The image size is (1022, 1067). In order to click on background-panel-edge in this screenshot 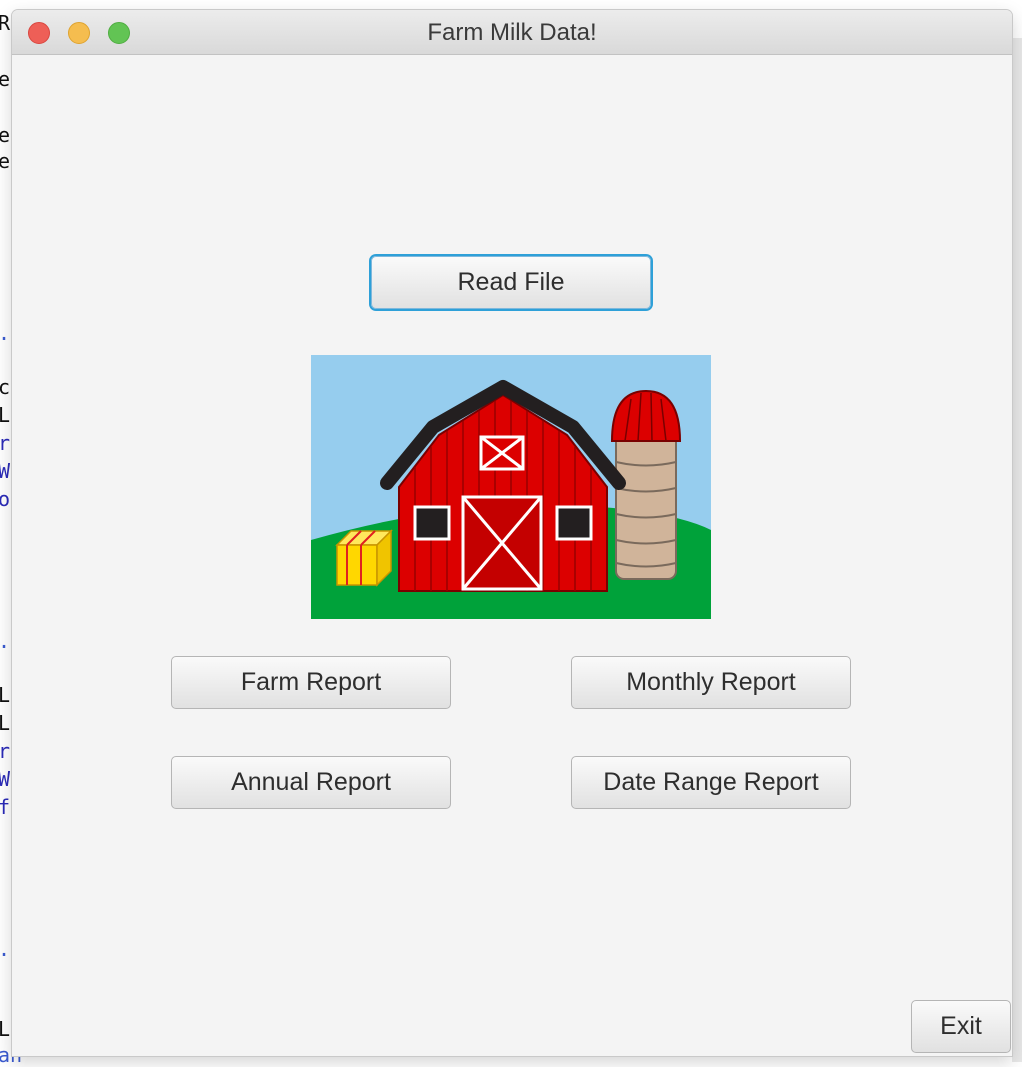, I will do `click(1017, 550)`.